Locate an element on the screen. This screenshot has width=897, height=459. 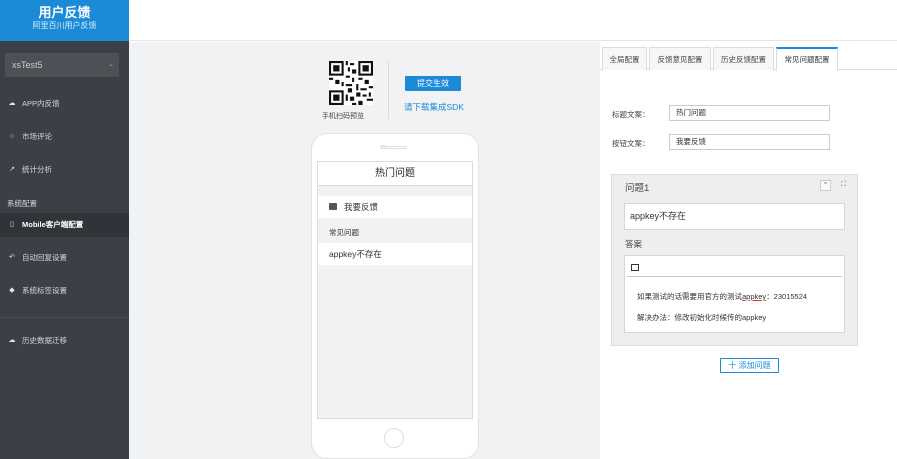
sidebar-item-statistics: ↗ 统计分析 is located at coordinates (64, 170).